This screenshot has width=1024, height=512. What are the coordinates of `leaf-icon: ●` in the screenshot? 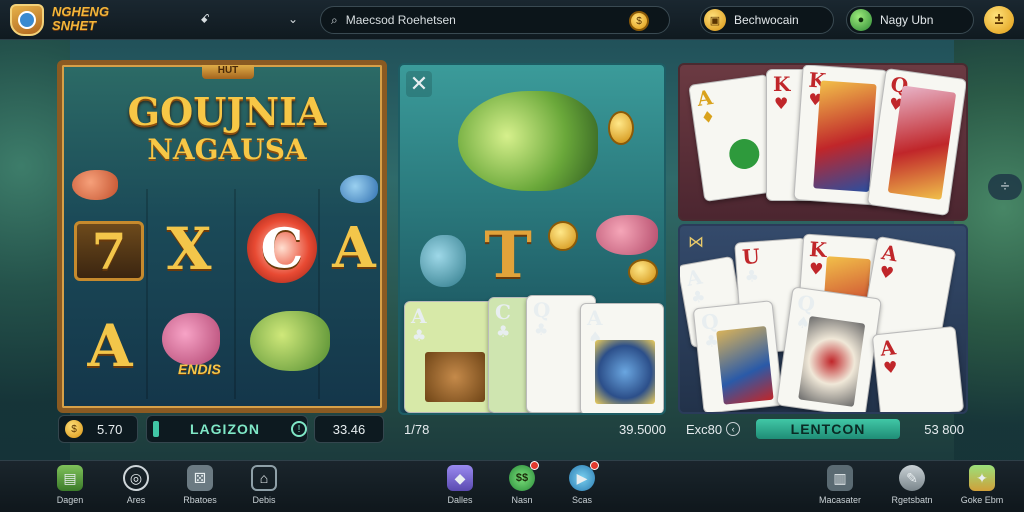 It's located at (861, 20).